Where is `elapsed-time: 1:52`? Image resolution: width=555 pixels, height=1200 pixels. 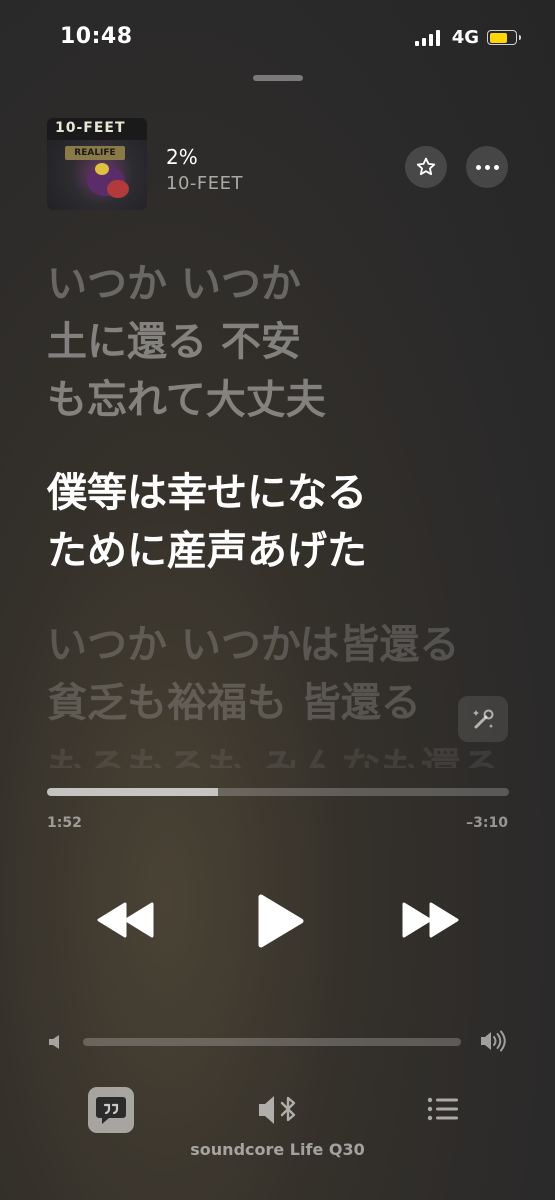
elapsed-time: 1:52 is located at coordinates (64, 823).